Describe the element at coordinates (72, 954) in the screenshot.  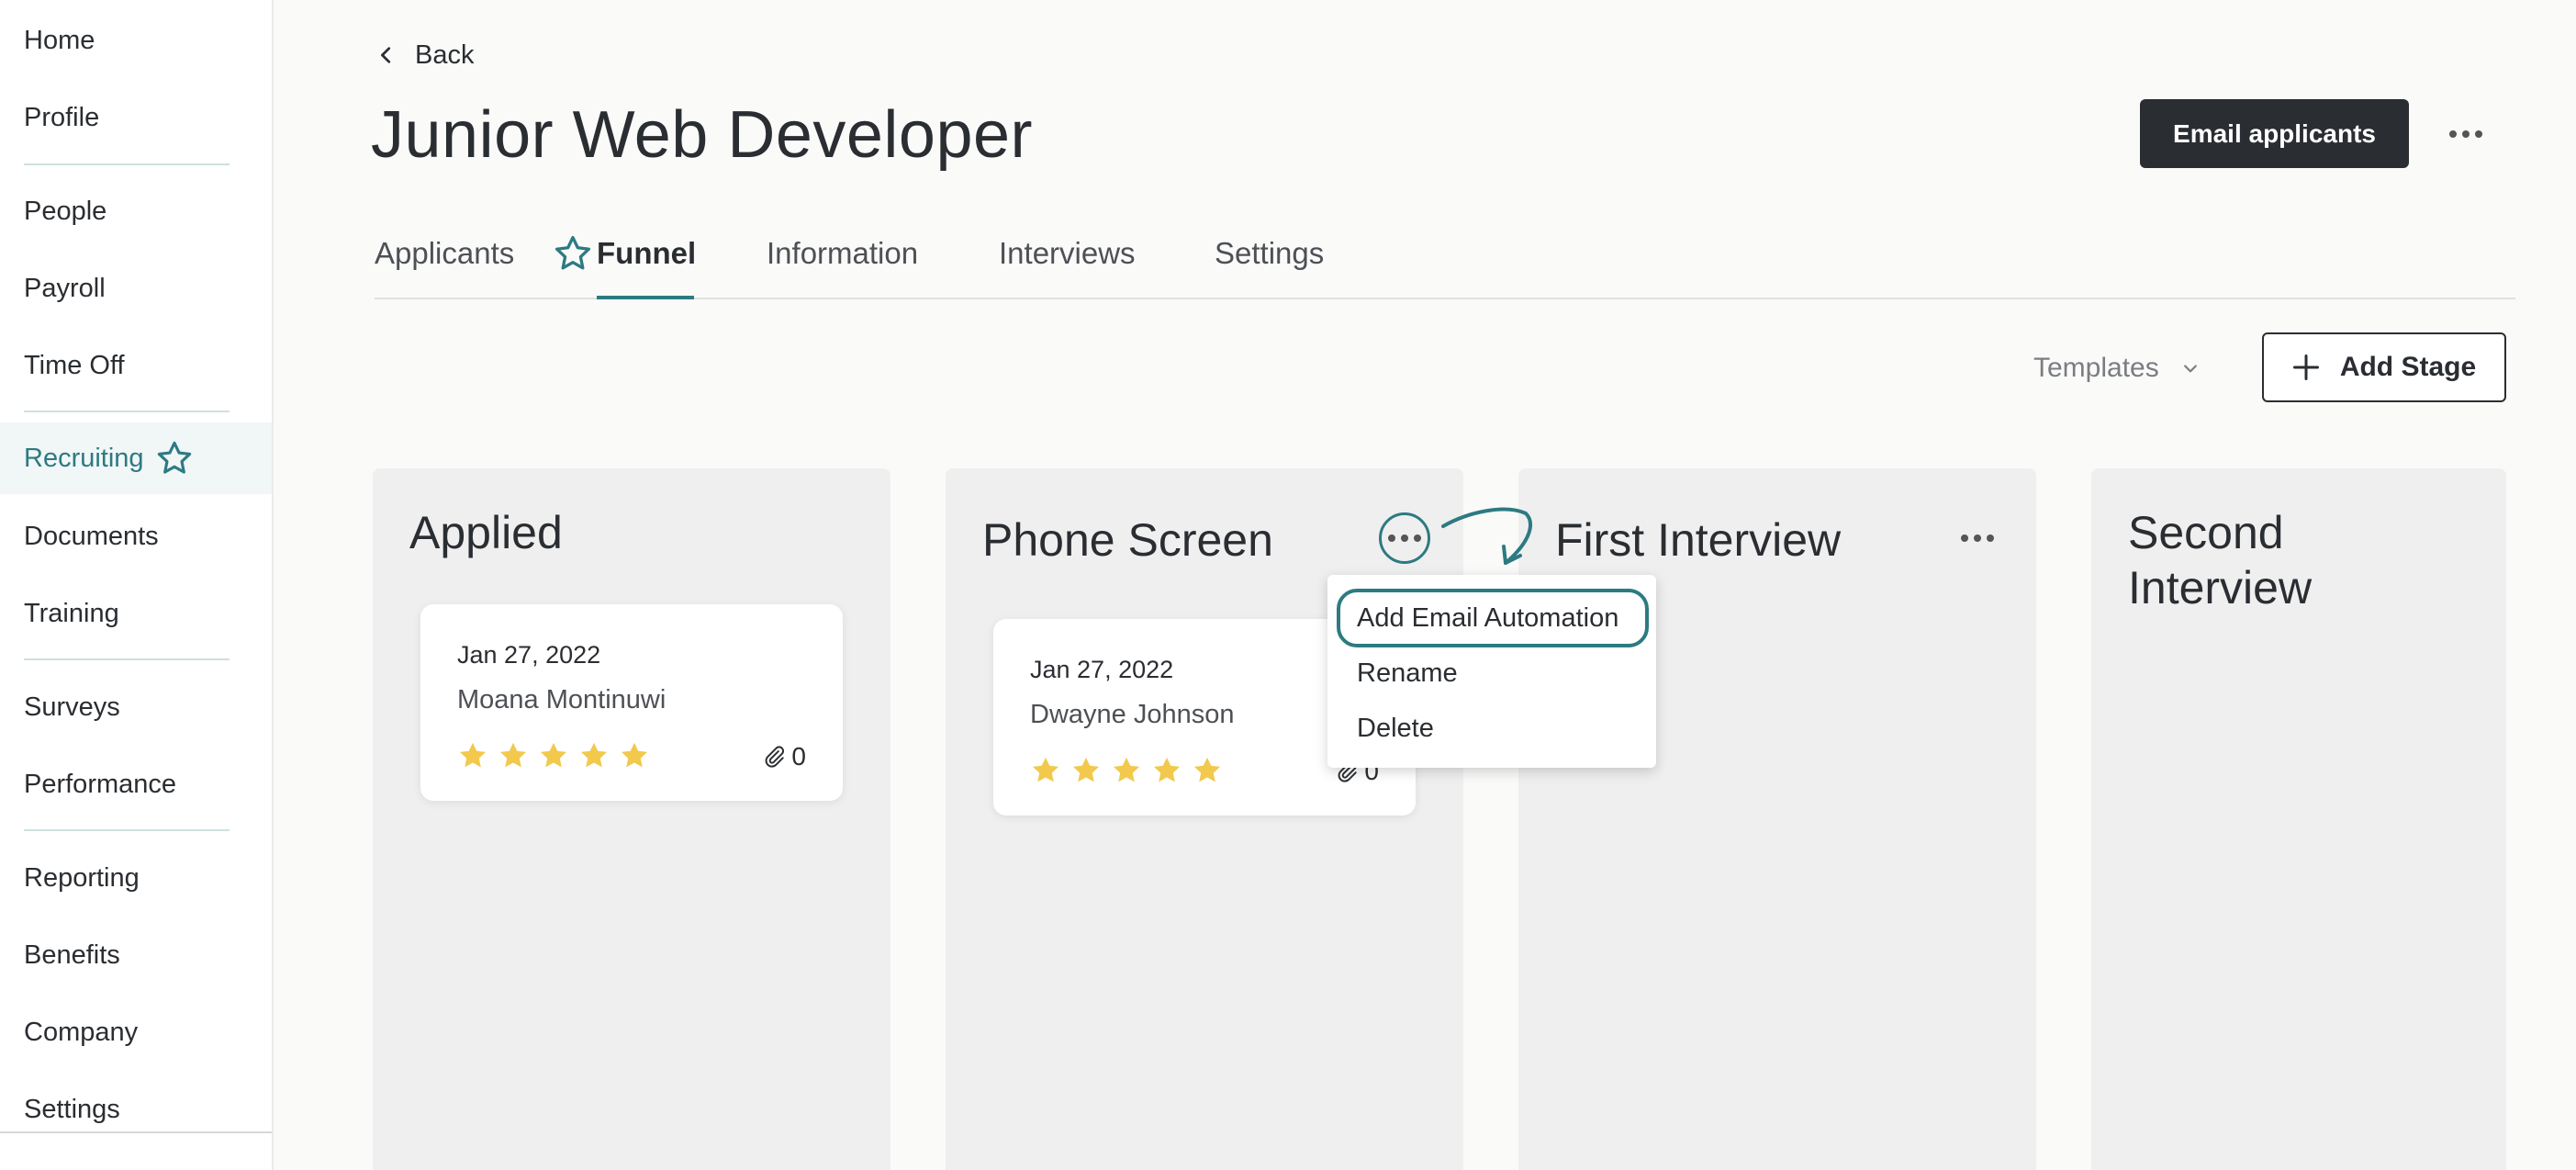
I see `sidebar-item-label: Benefits` at that location.